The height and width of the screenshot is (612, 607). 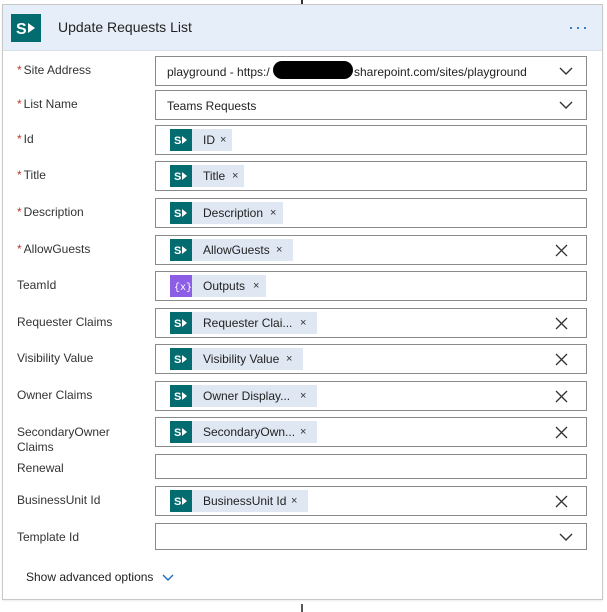 What do you see at coordinates (239, 501) in the screenshot?
I see `dynamic-token: S BusinessUnit Id ×` at bounding box center [239, 501].